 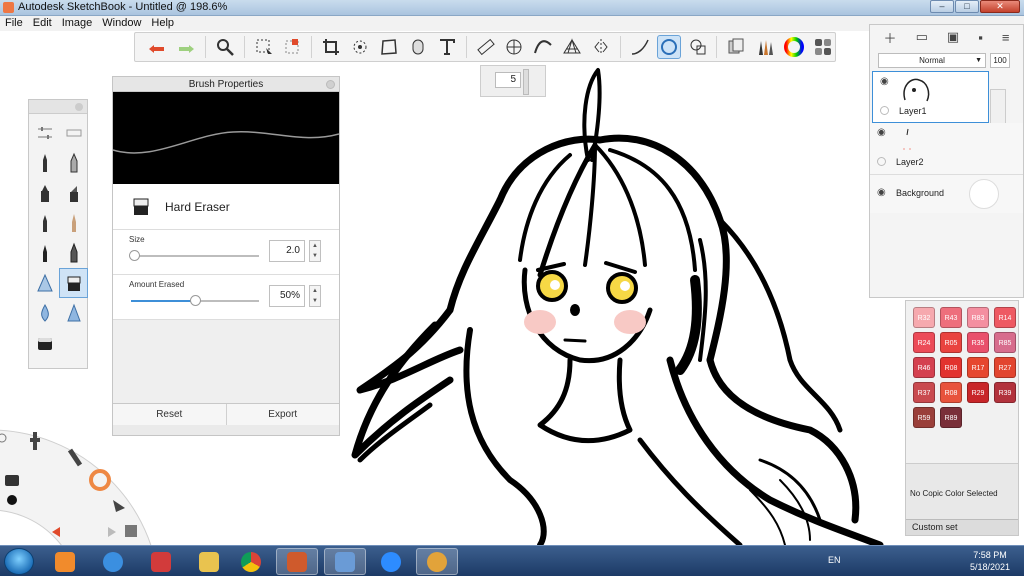 I want to click on crop-icon, so click(x=331, y=47).